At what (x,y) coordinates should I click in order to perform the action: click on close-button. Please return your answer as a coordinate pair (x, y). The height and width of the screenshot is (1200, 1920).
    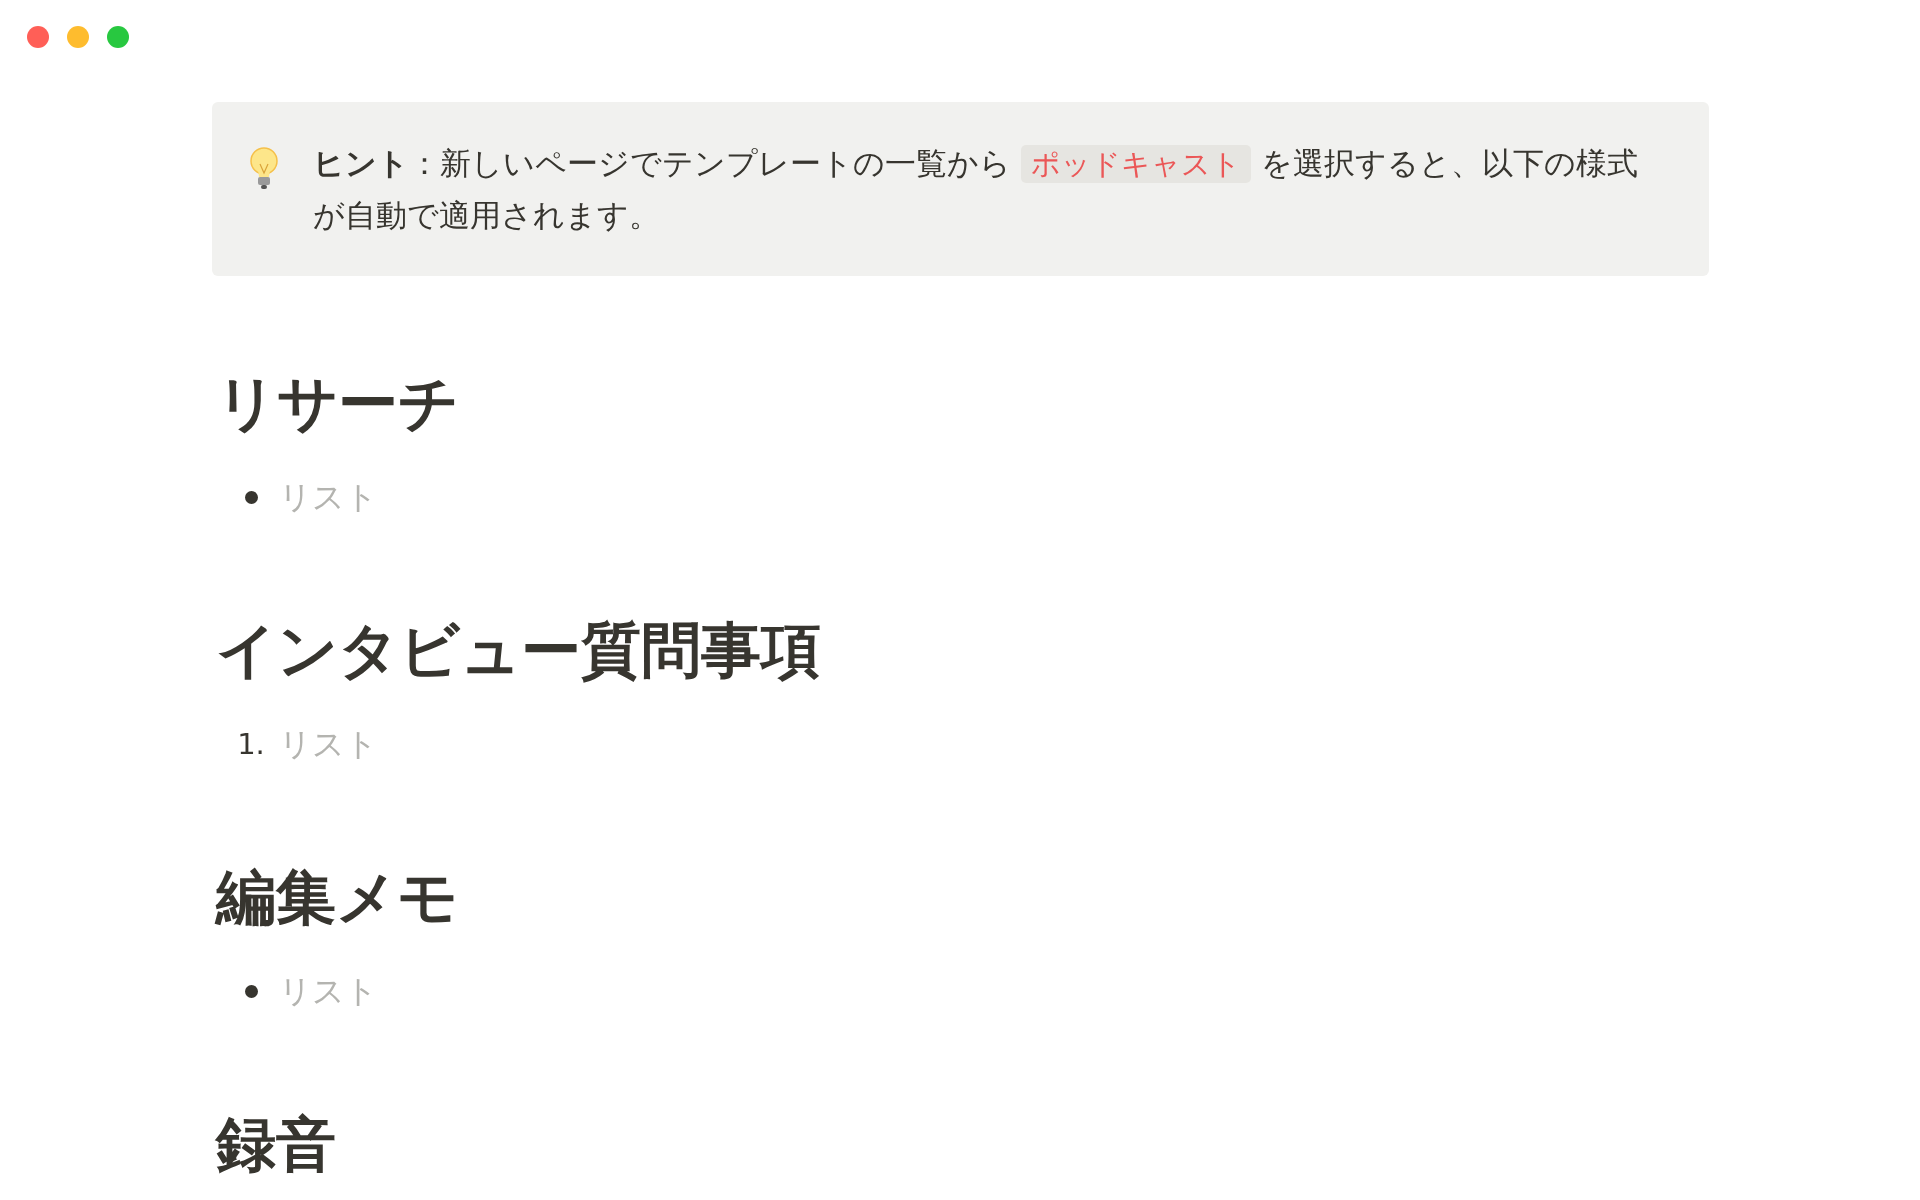
    Looking at the image, I should click on (38, 37).